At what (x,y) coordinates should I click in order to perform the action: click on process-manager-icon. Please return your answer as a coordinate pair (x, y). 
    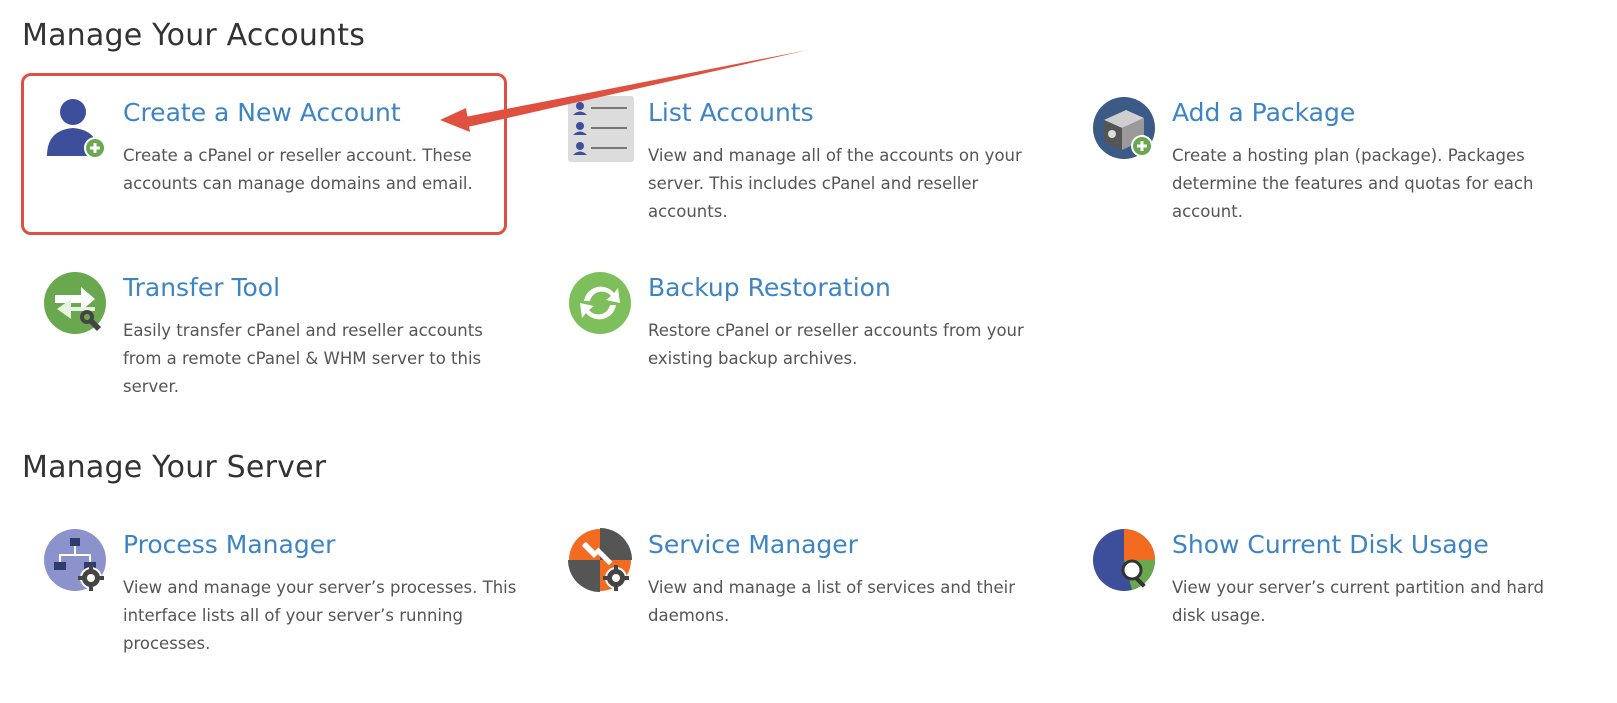
    Looking at the image, I should click on (76, 561).